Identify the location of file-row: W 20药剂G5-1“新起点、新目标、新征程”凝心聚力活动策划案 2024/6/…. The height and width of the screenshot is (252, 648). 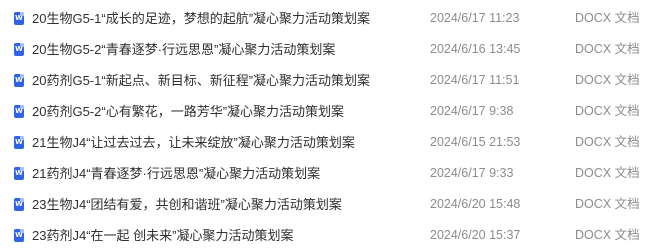
(324, 80).